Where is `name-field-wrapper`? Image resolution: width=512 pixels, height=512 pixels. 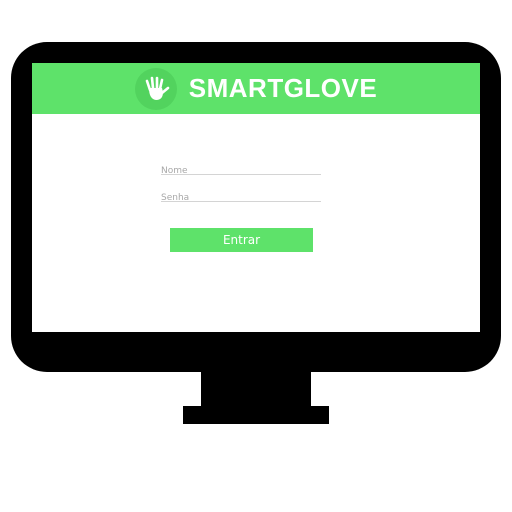
name-field-wrapper is located at coordinates (241, 169).